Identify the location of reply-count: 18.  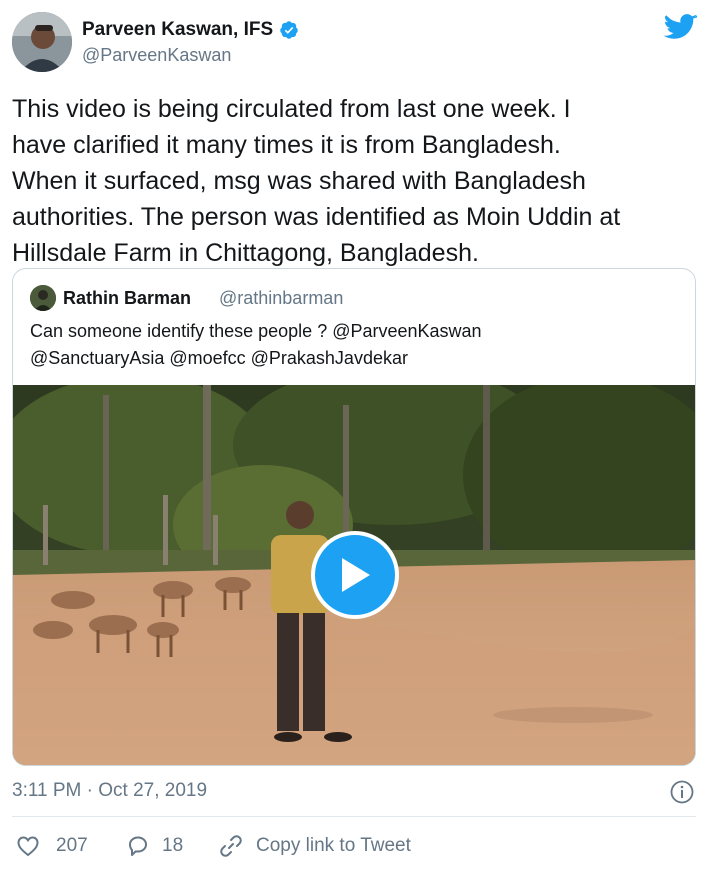
(173, 845).